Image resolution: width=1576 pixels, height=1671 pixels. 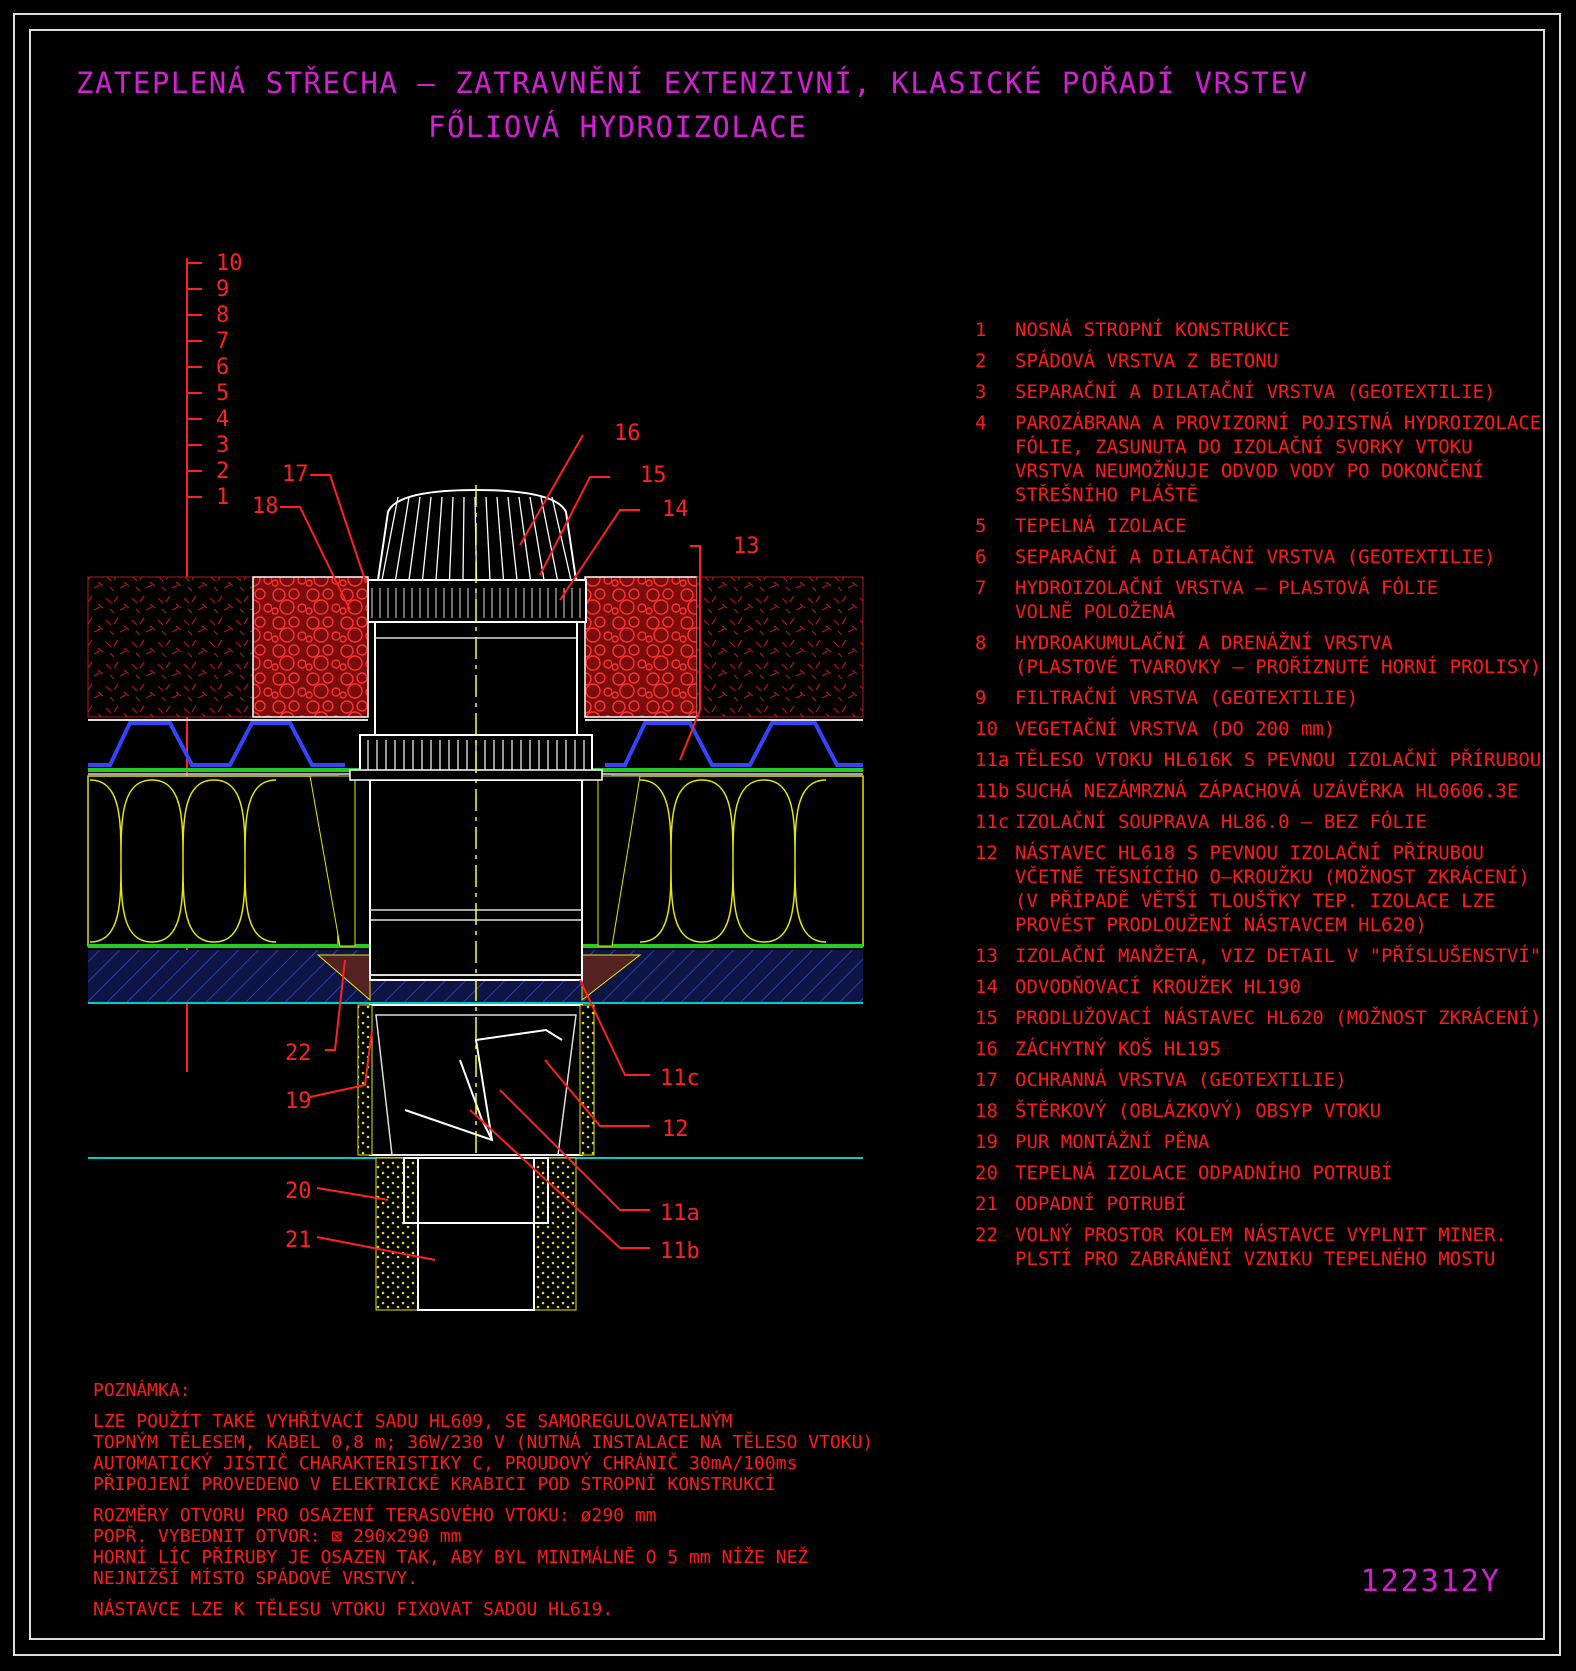 What do you see at coordinates (986, 1049) in the screenshot?
I see `legend-number: 16` at bounding box center [986, 1049].